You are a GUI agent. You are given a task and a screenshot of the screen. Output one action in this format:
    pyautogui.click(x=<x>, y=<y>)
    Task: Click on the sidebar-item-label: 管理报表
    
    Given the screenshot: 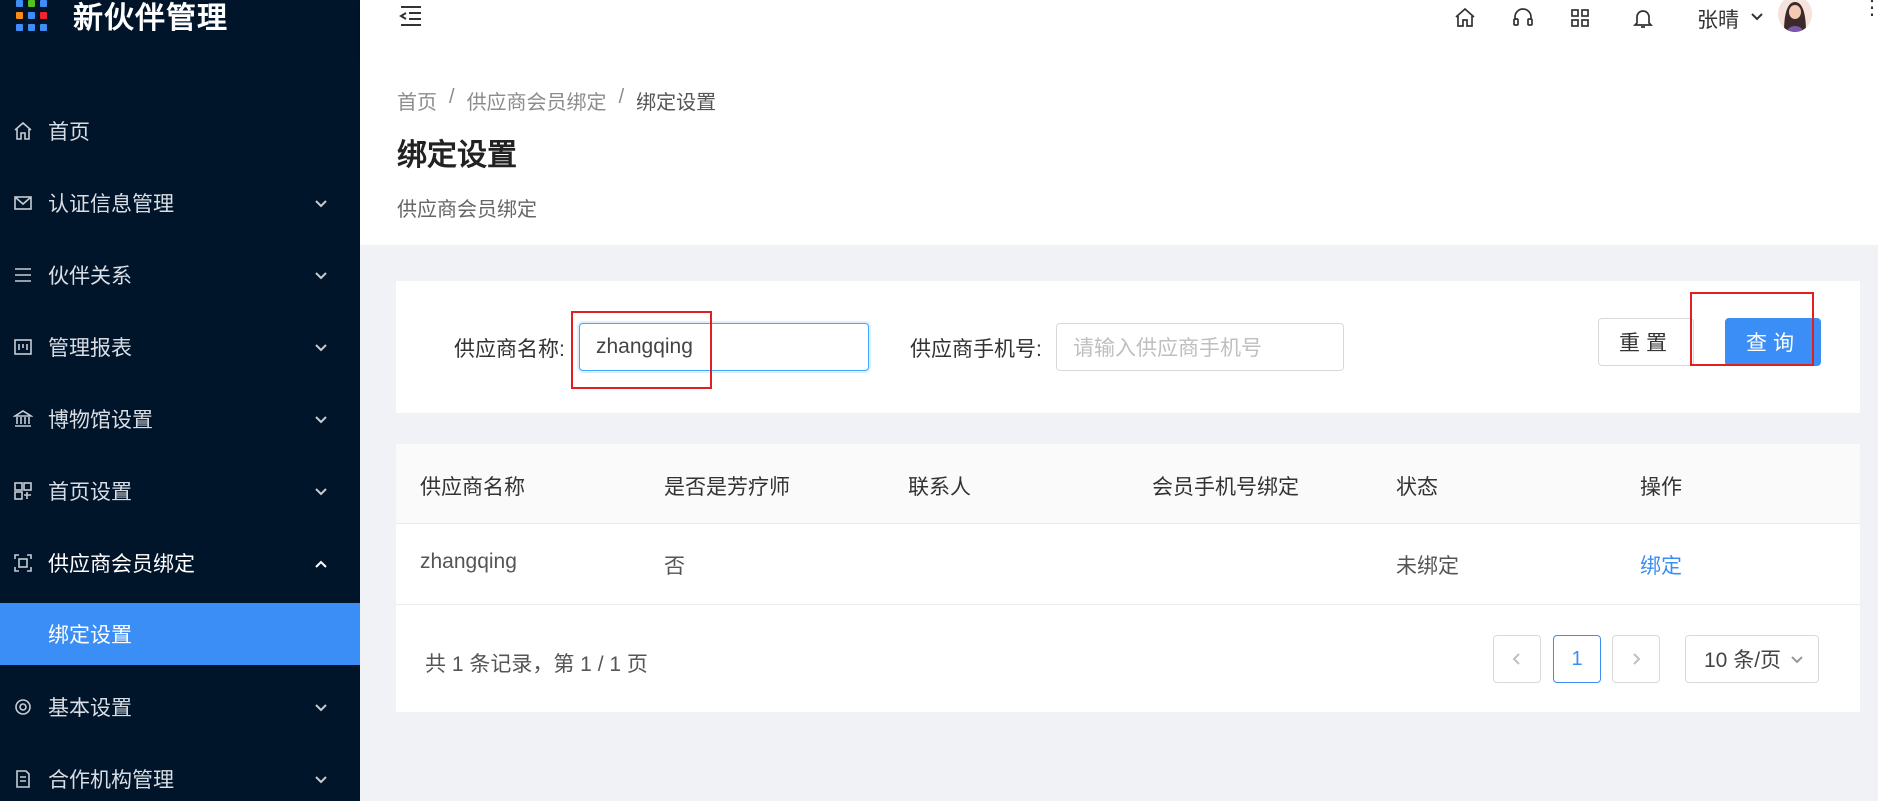 What is the action you would take?
    pyautogui.click(x=90, y=348)
    